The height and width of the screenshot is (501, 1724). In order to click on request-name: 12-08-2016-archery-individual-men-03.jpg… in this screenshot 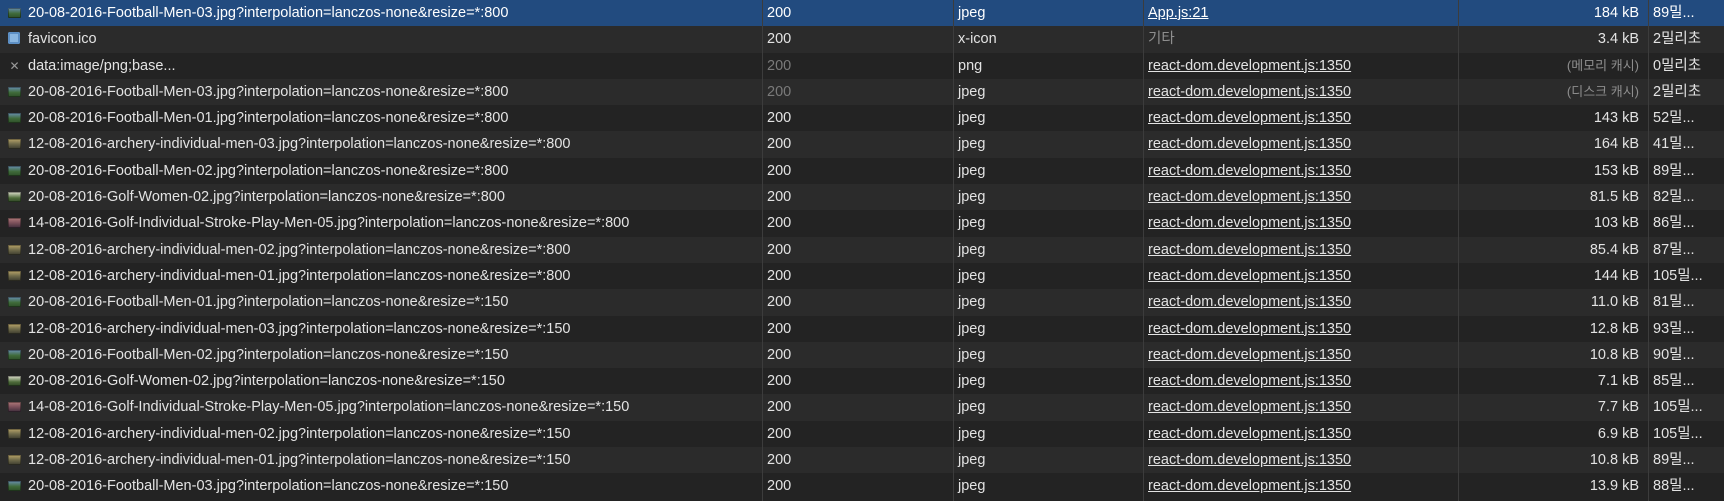, I will do `click(299, 144)`.